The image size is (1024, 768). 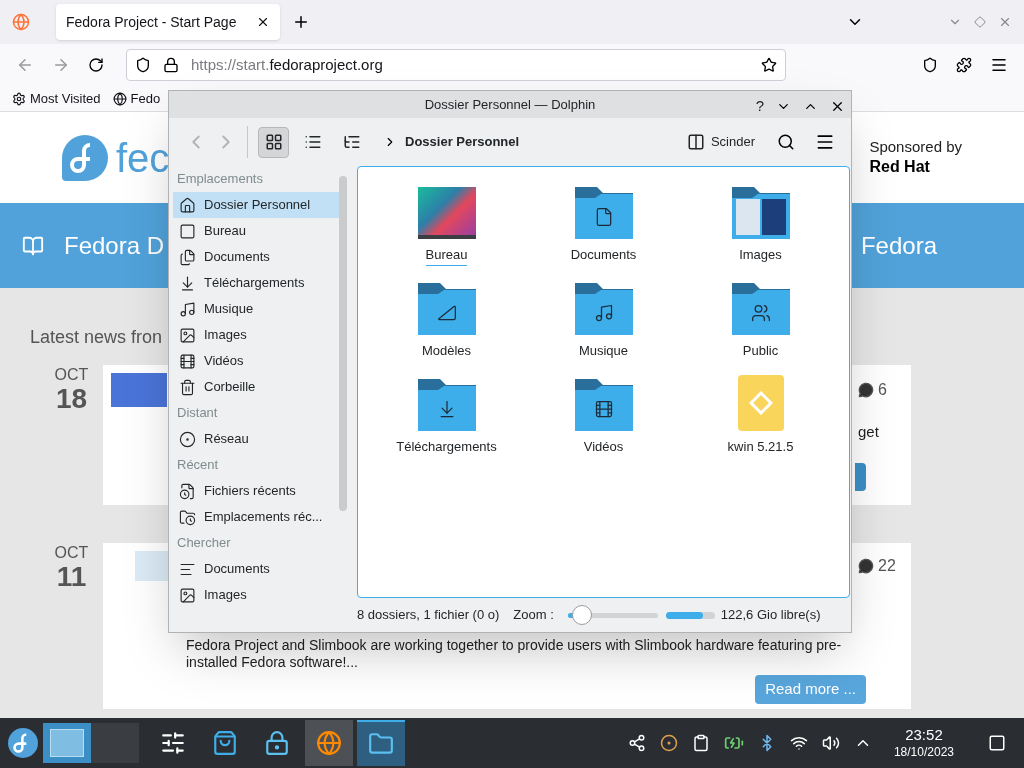 I want to click on sidebar-heading: Emplacements, so click(x=220, y=179).